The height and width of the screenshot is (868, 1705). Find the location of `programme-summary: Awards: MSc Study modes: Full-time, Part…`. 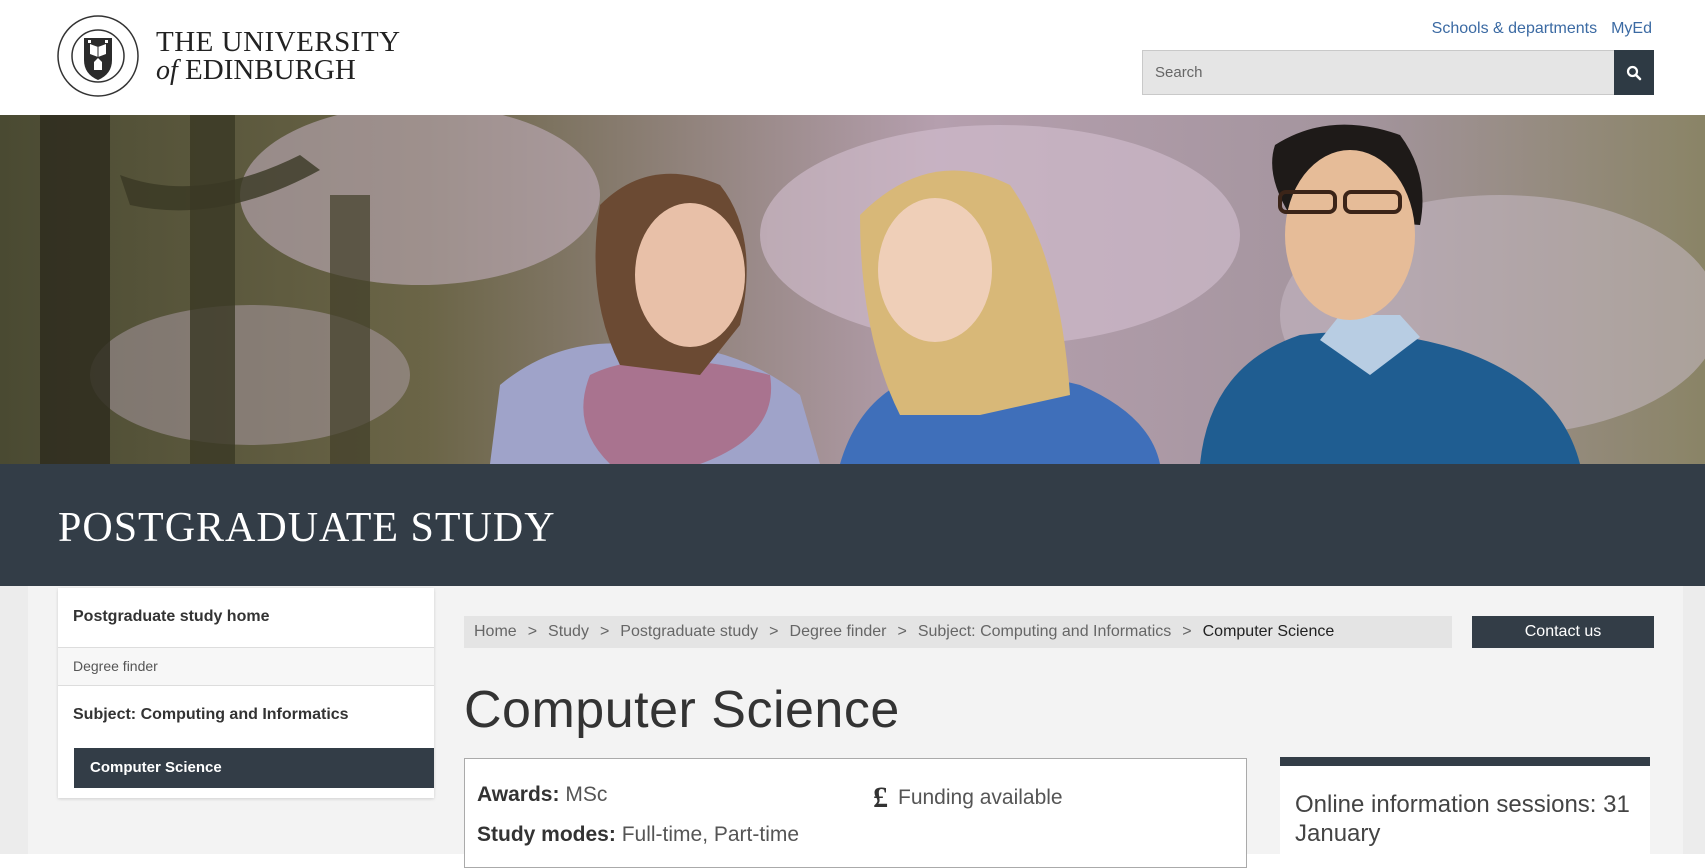

programme-summary: Awards: MSc Study modes: Full-time, Part… is located at coordinates (855, 813).